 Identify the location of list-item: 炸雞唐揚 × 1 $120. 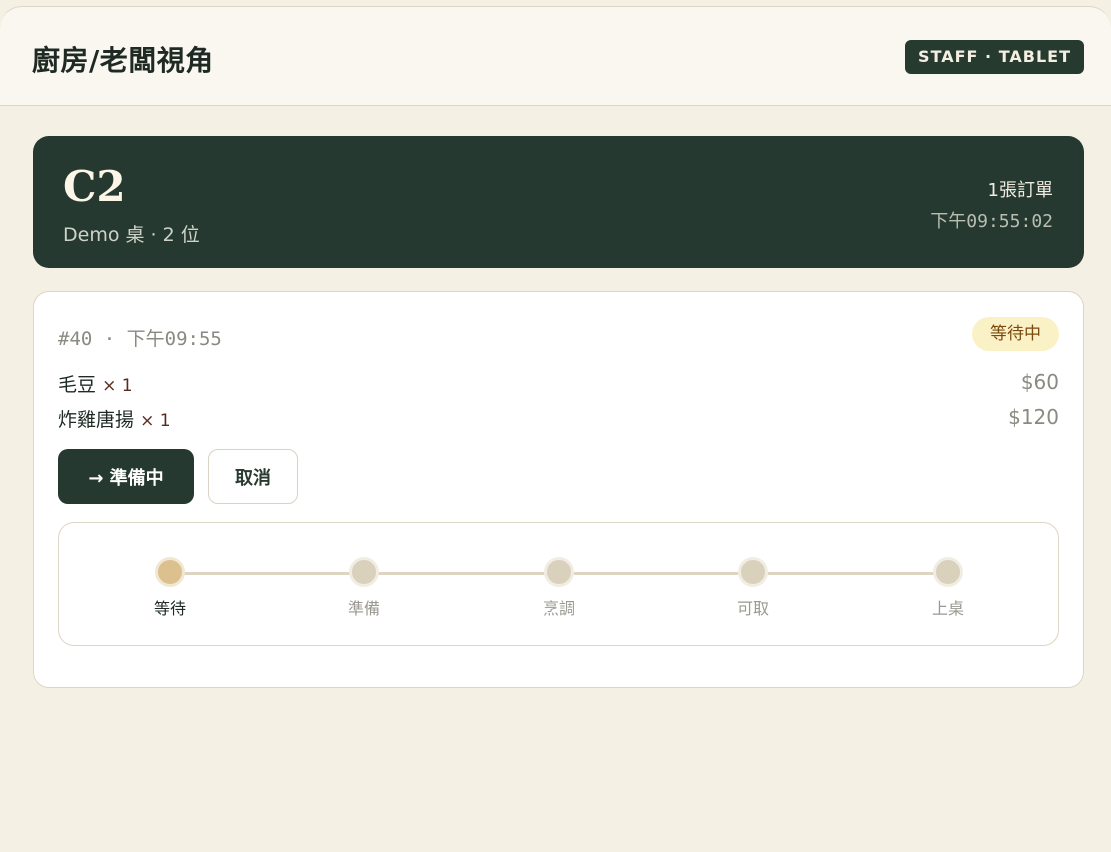
(558, 420).